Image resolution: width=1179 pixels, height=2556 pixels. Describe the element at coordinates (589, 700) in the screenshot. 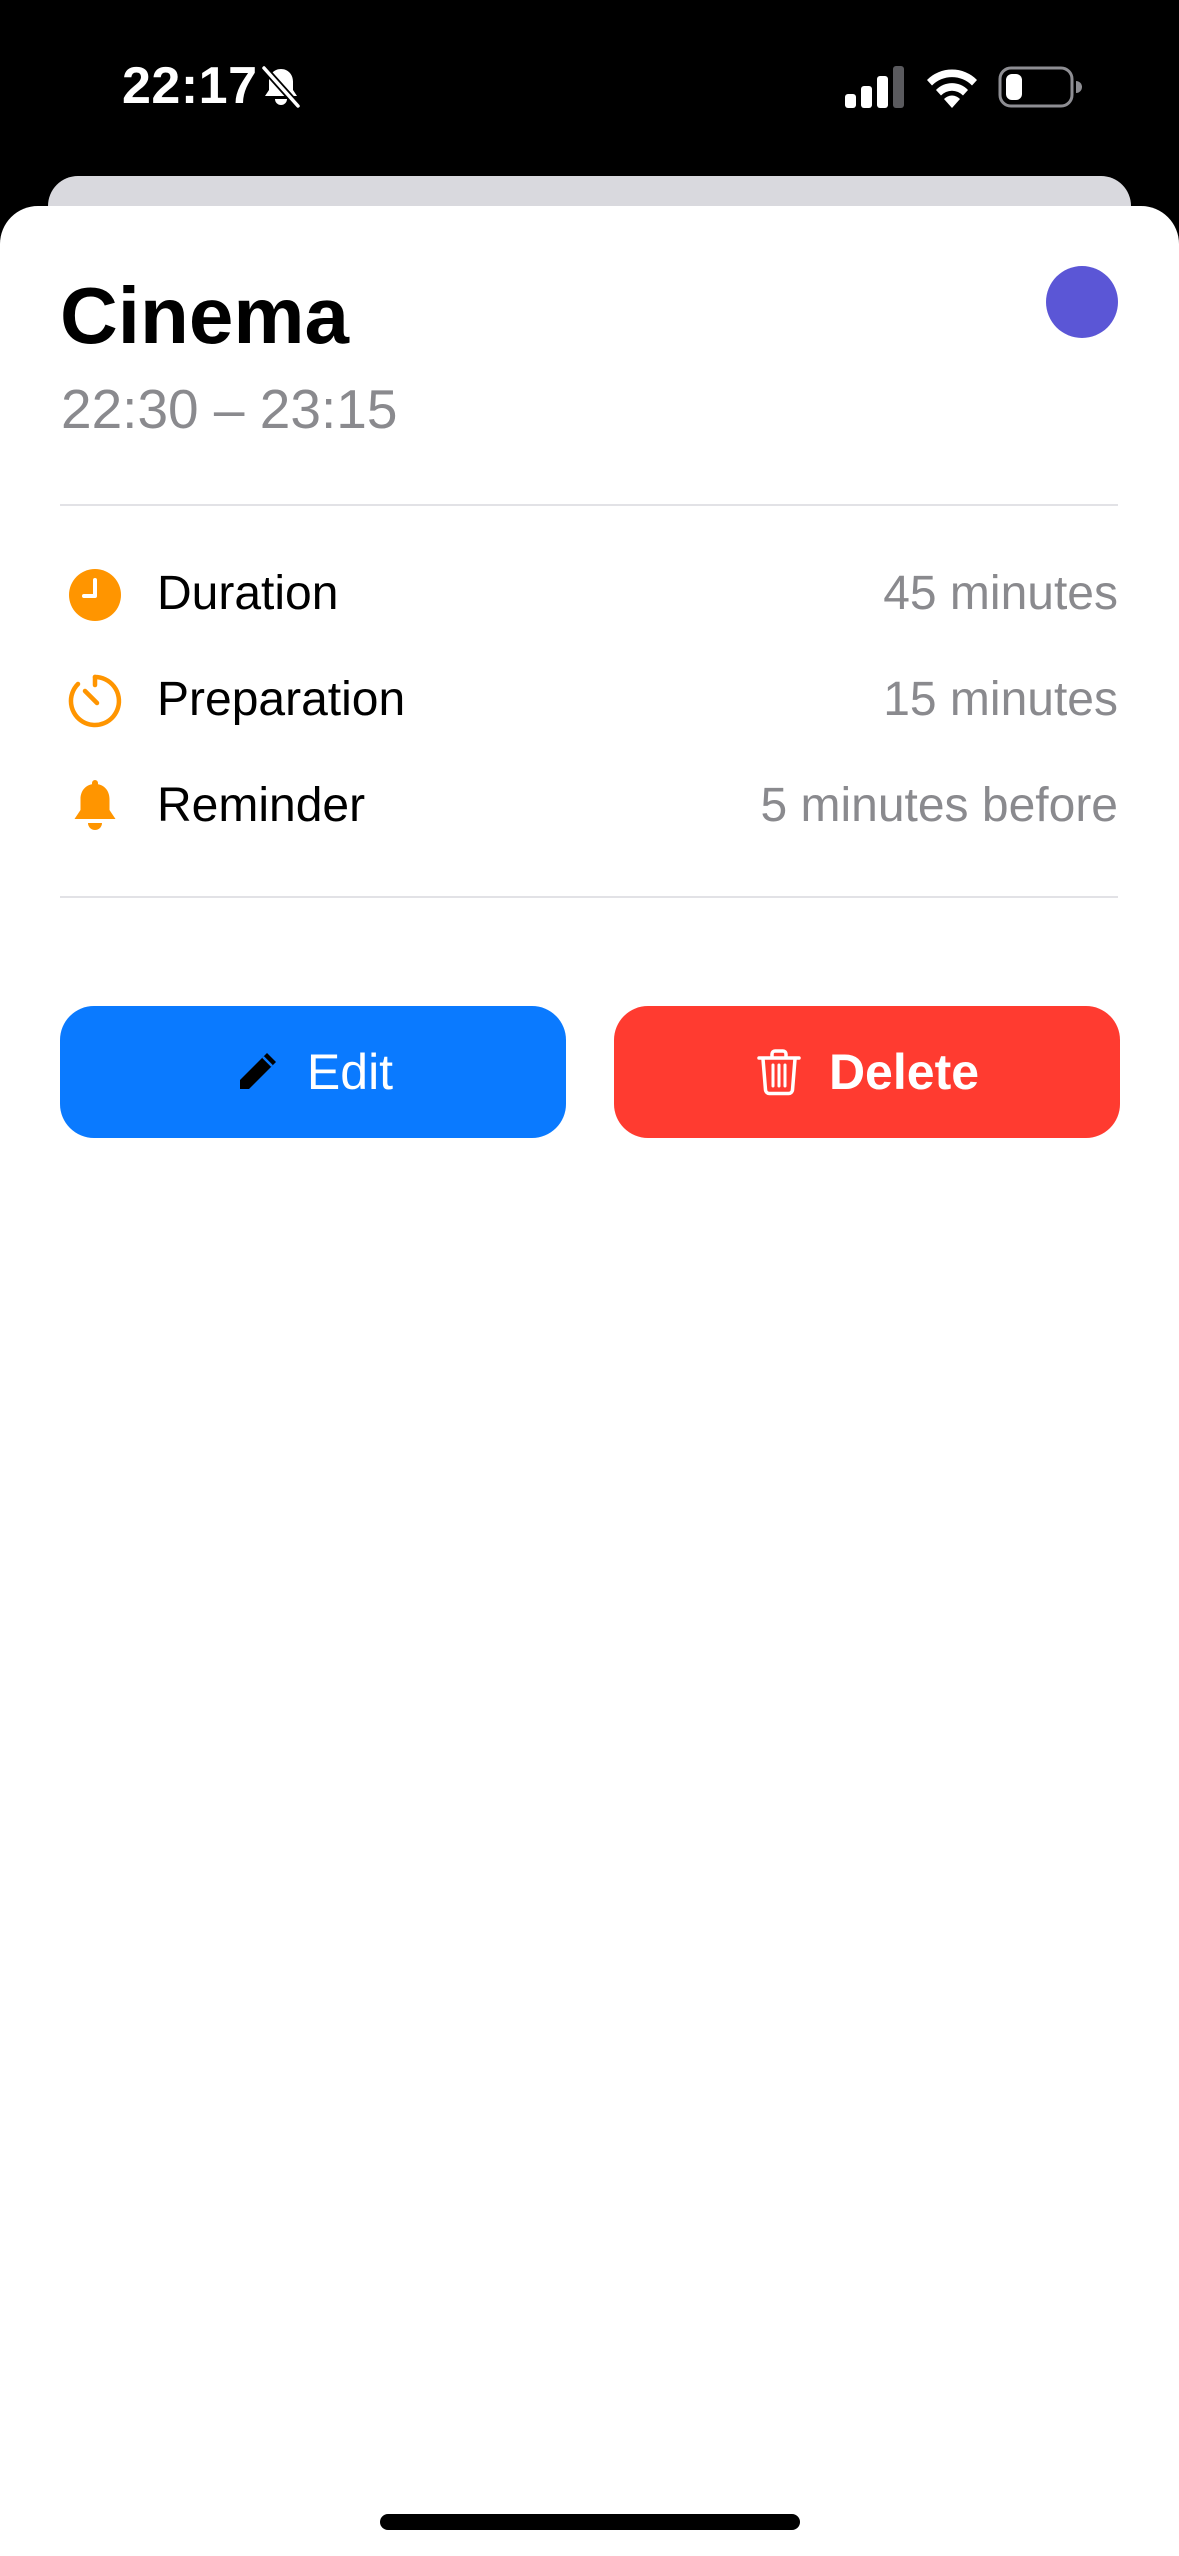

I see `detail-row-preparation: Preparation 15 minutes` at that location.